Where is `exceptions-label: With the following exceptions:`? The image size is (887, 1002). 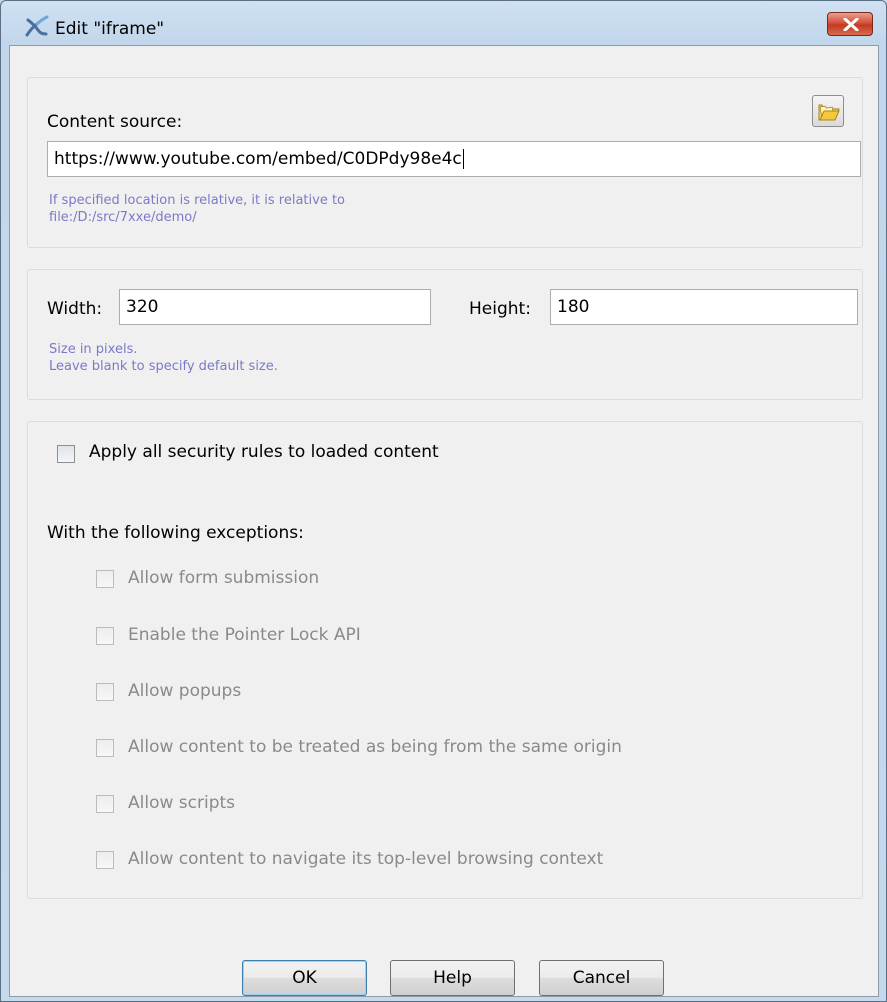 exceptions-label: With the following exceptions: is located at coordinates (175, 533).